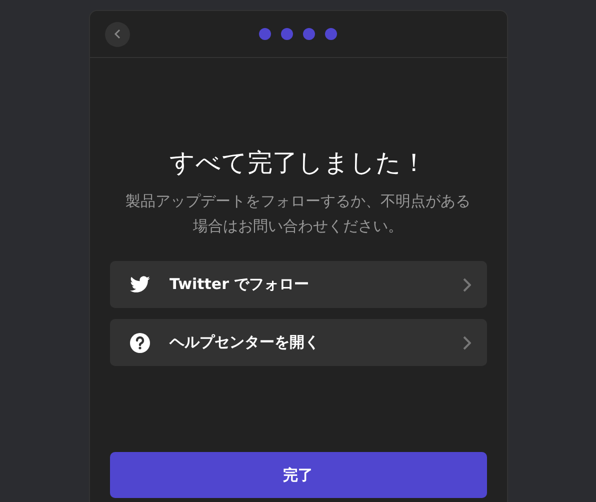 This screenshot has width=596, height=502. Describe the element at coordinates (298, 163) in the screenshot. I see `dialog-title: すべて完了しました！` at that location.